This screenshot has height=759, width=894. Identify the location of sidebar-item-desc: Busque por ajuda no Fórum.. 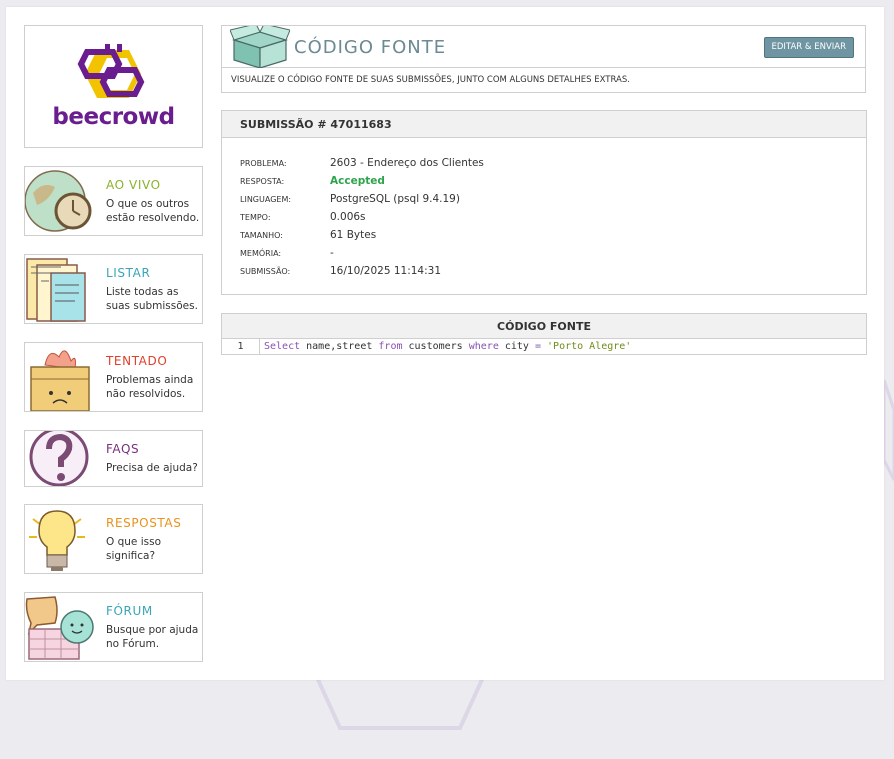
(152, 637).